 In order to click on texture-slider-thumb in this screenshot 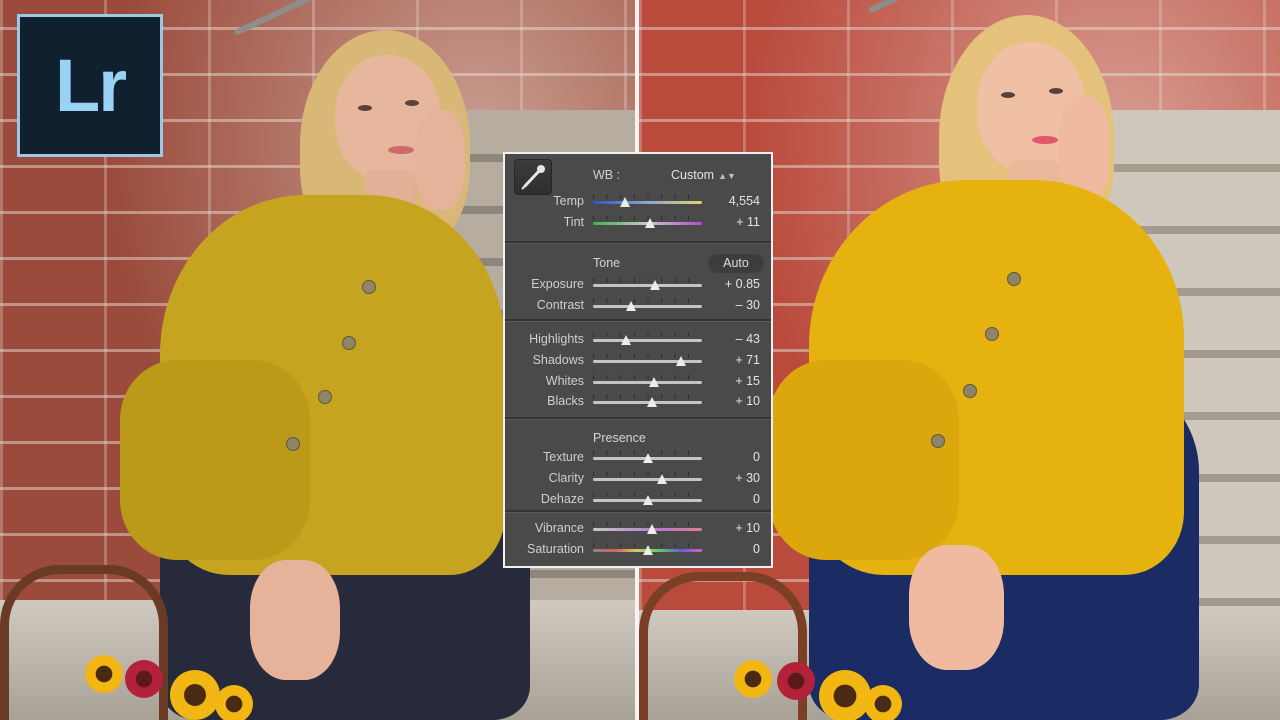, I will do `click(647, 458)`.